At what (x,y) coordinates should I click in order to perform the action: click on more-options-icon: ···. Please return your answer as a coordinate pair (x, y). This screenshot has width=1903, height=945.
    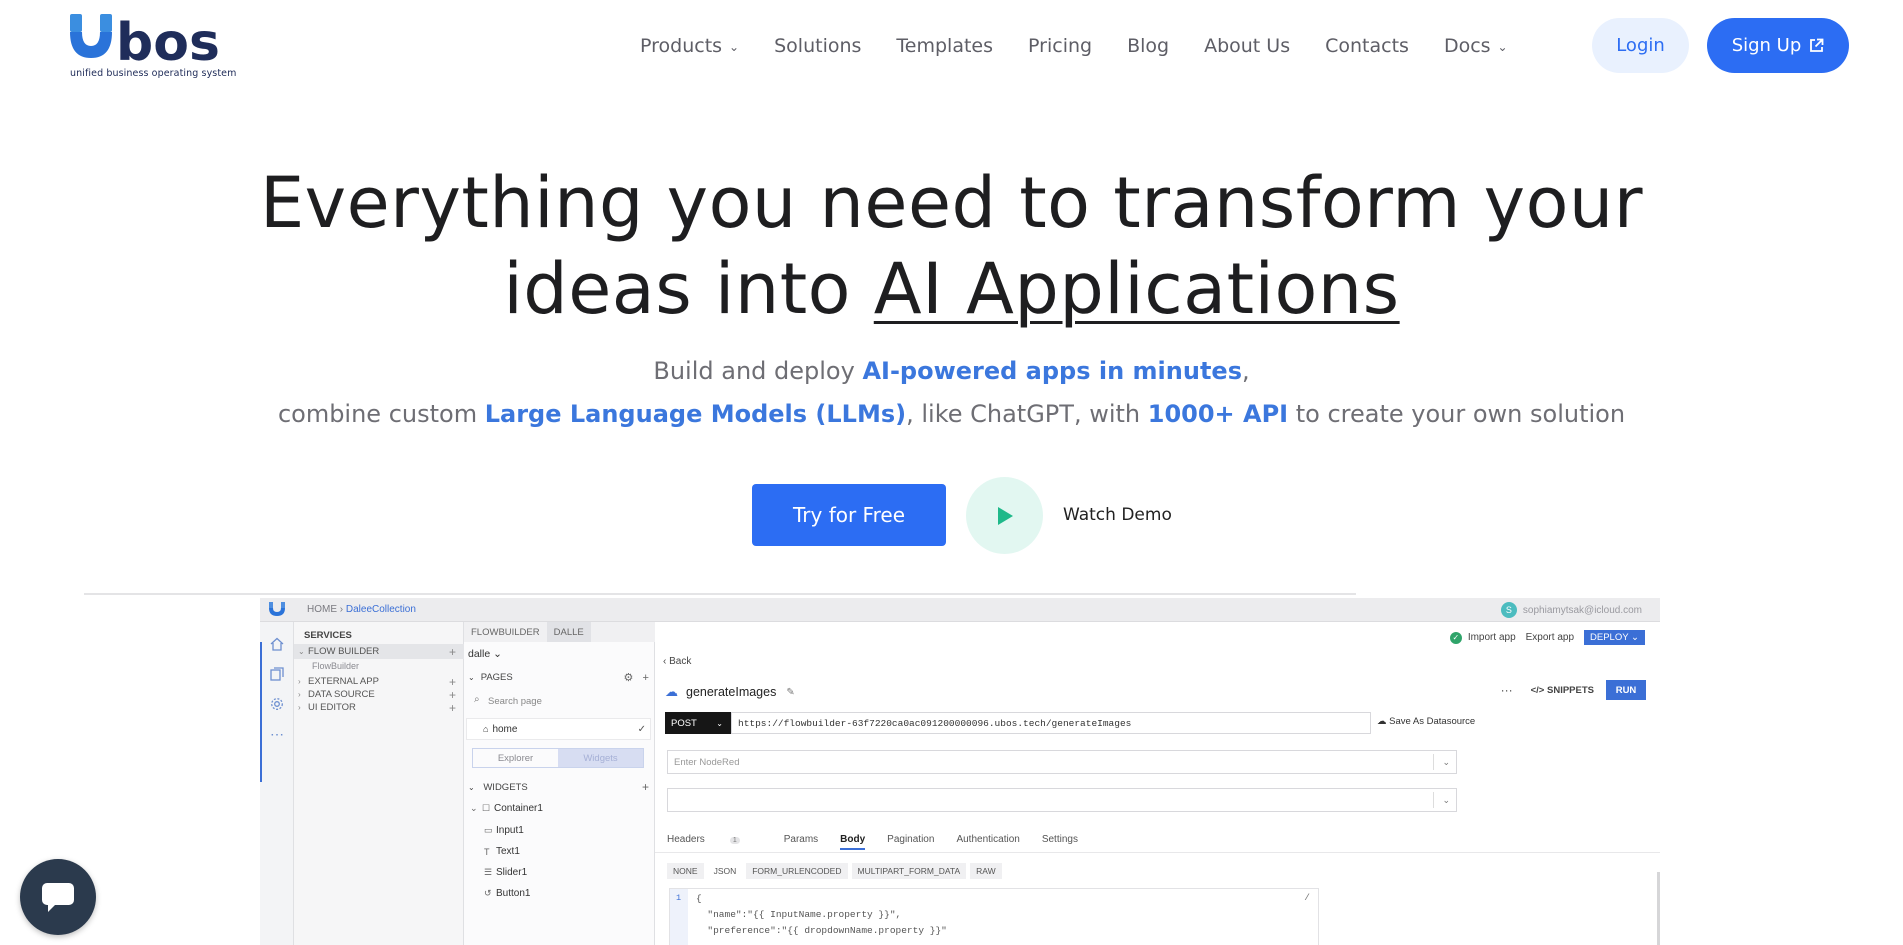
    Looking at the image, I should click on (1507, 690).